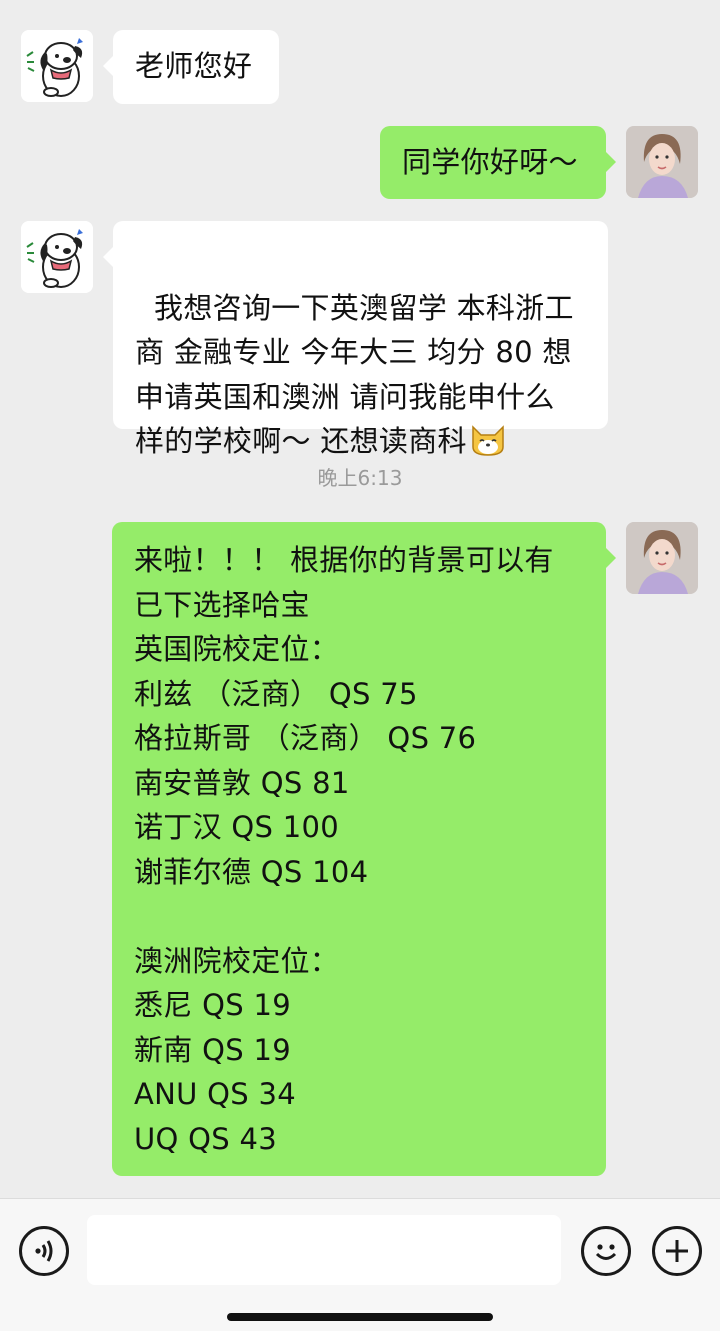 The width and height of the screenshot is (720, 1331). I want to click on voice-icon, so click(44, 1251).